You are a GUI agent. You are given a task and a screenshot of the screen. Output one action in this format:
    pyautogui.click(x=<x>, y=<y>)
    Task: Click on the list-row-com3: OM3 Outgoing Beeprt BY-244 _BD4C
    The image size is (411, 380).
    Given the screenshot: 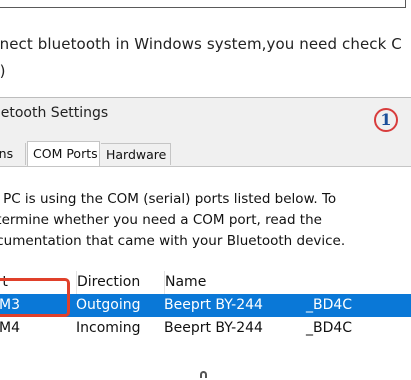 What is the action you would take?
    pyautogui.click(x=205, y=305)
    